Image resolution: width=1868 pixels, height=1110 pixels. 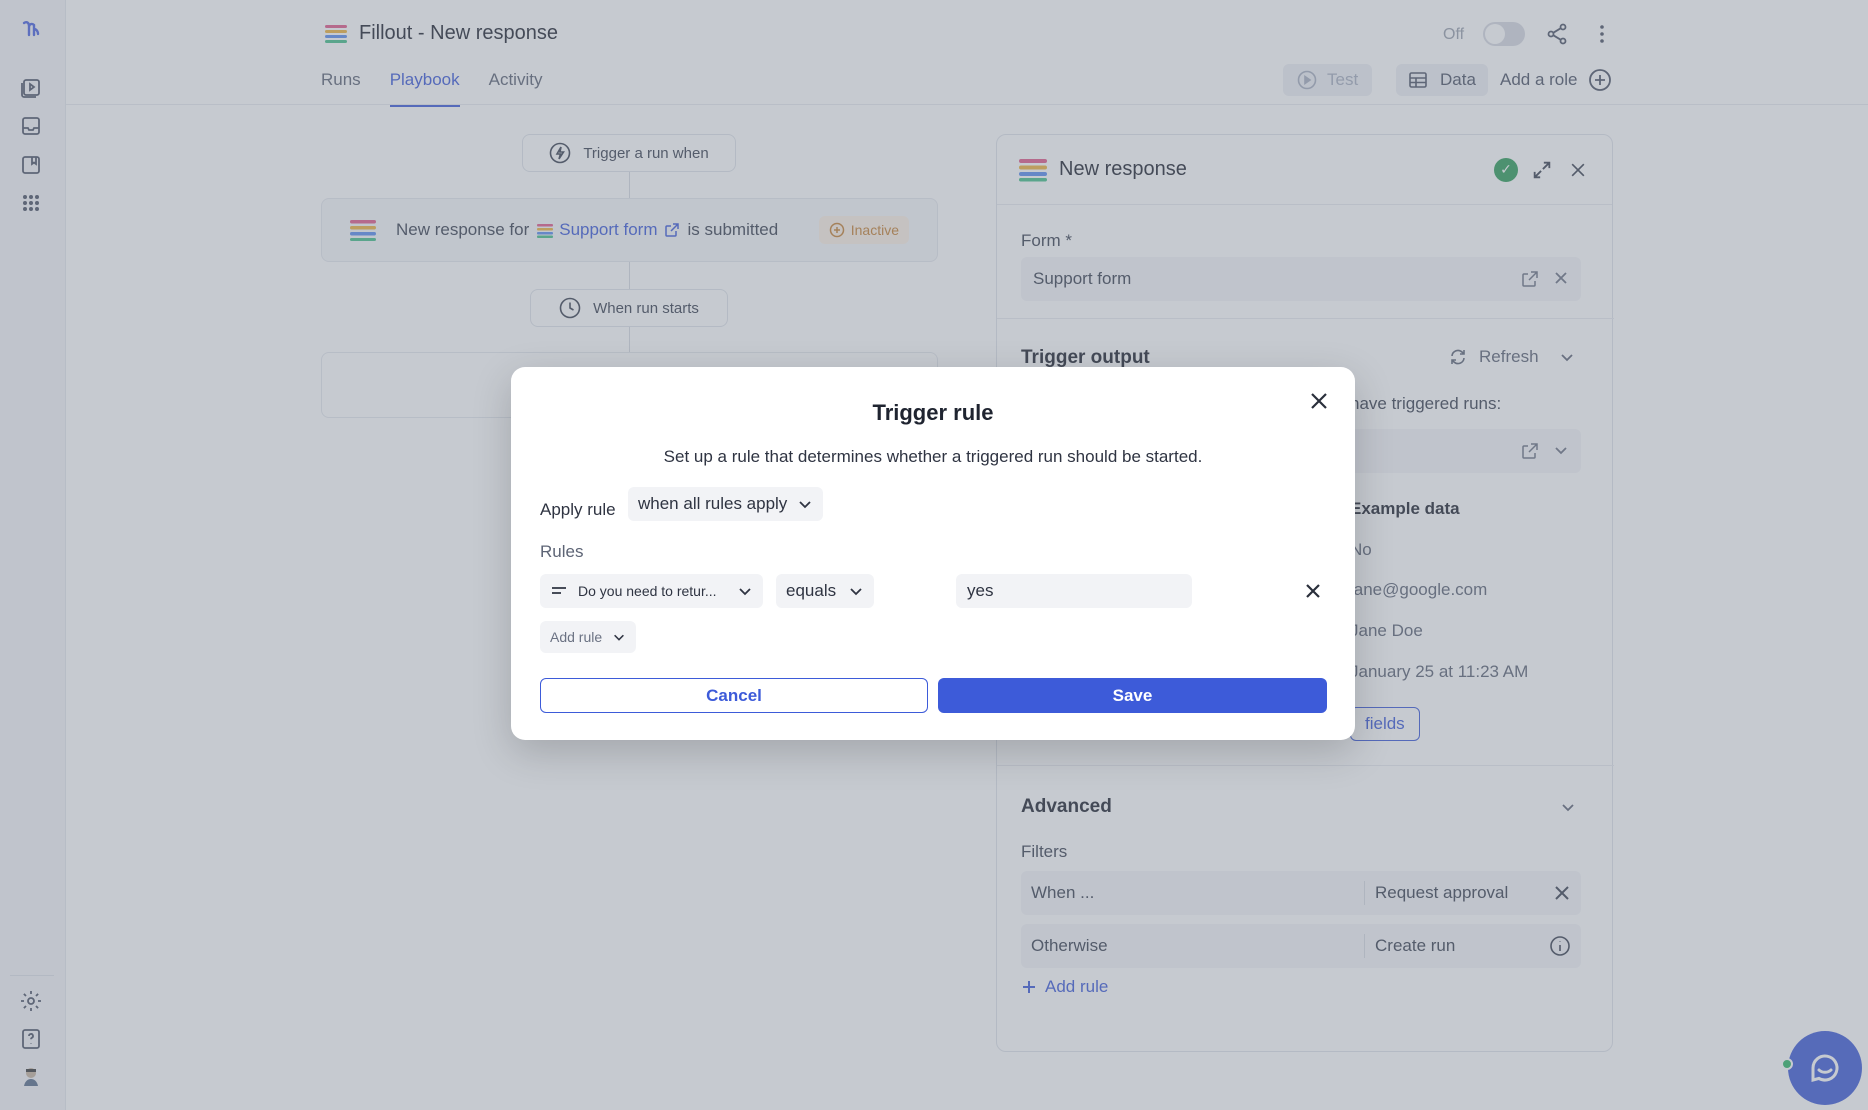 I want to click on rule-operator-select: equals, so click(x=825, y=591).